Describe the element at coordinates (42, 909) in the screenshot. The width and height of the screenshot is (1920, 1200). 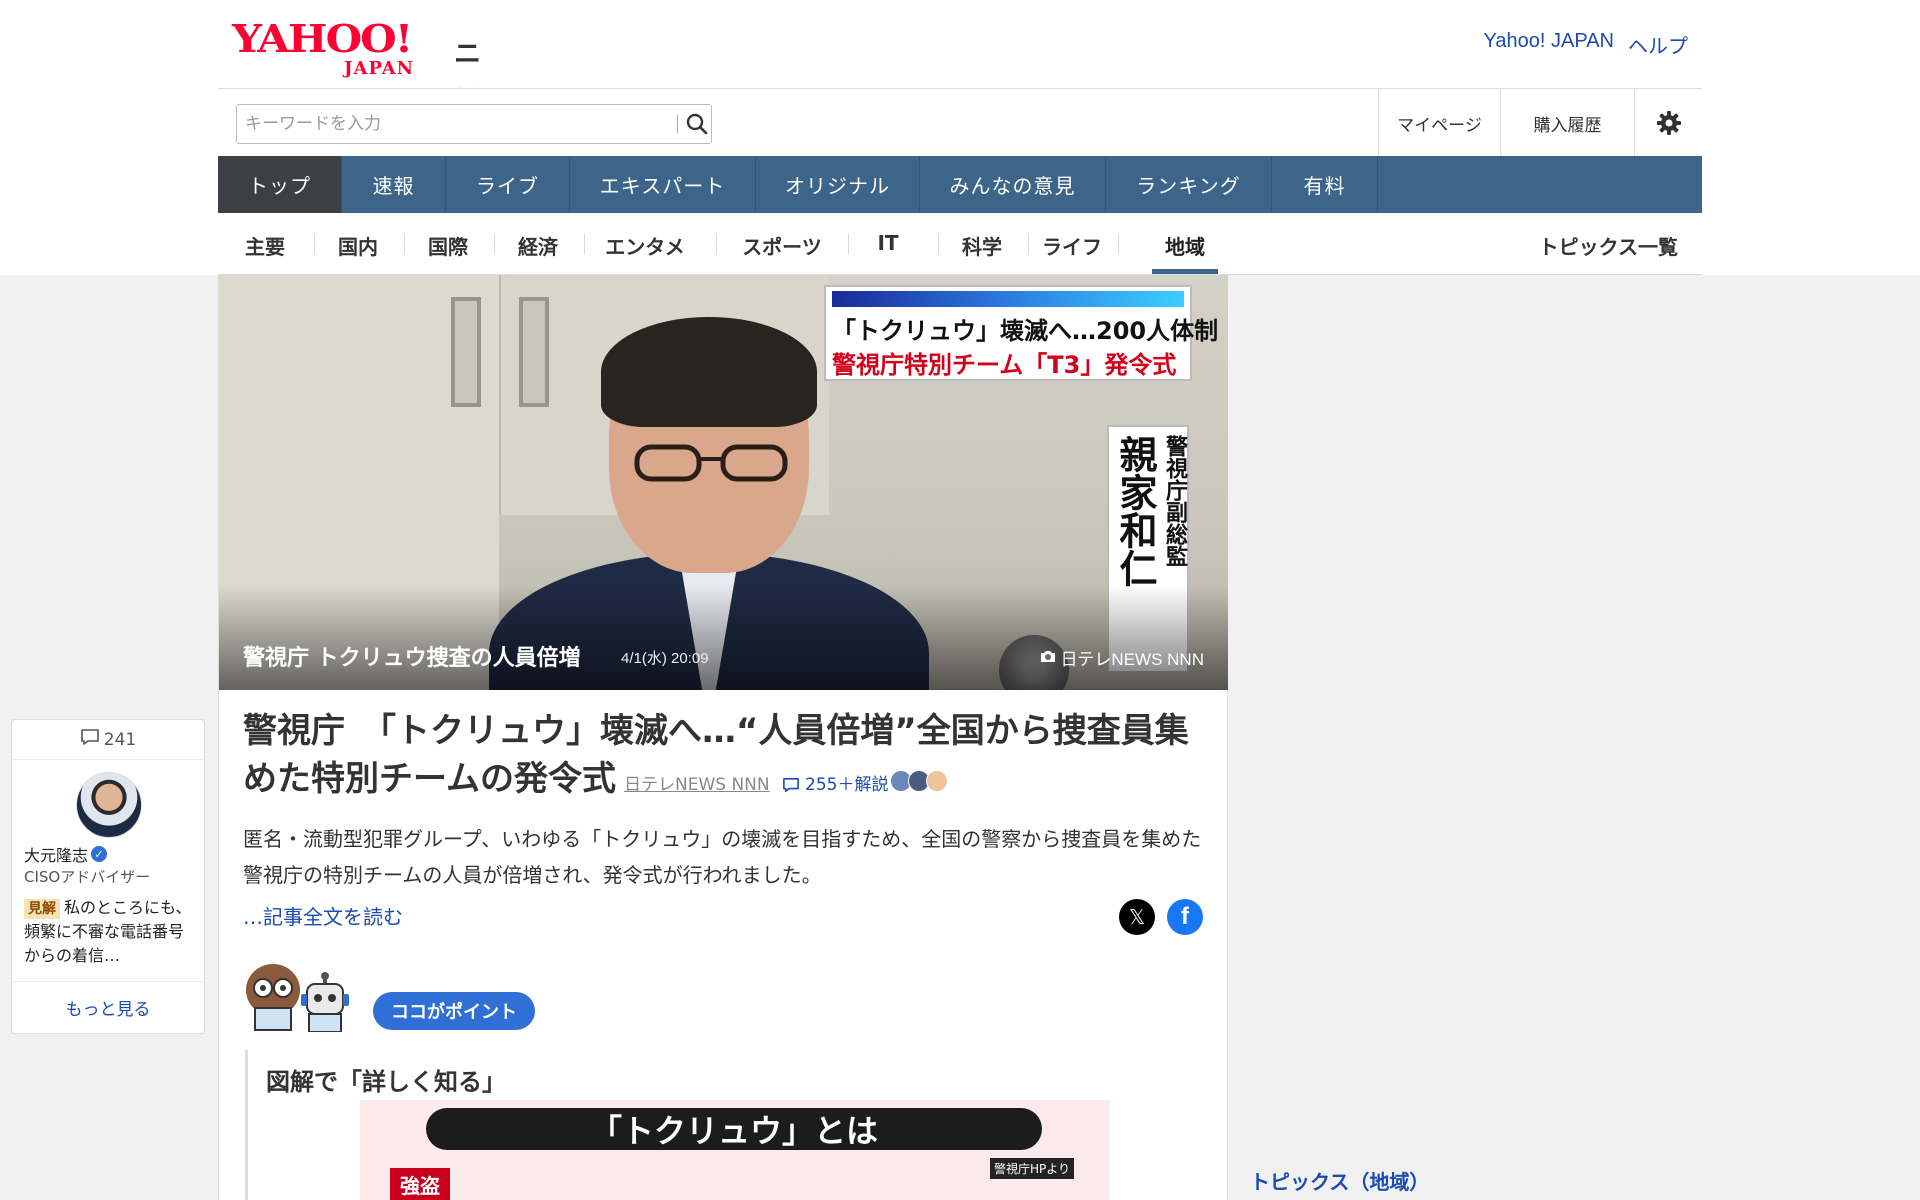
I see `opinion-badge: 見解` at that location.